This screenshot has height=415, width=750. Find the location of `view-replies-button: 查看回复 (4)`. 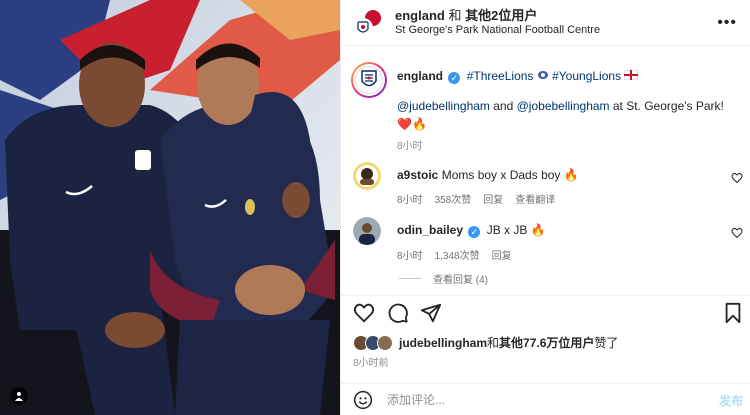

view-replies-button: 查看回复 (4) is located at coordinates (442, 278).